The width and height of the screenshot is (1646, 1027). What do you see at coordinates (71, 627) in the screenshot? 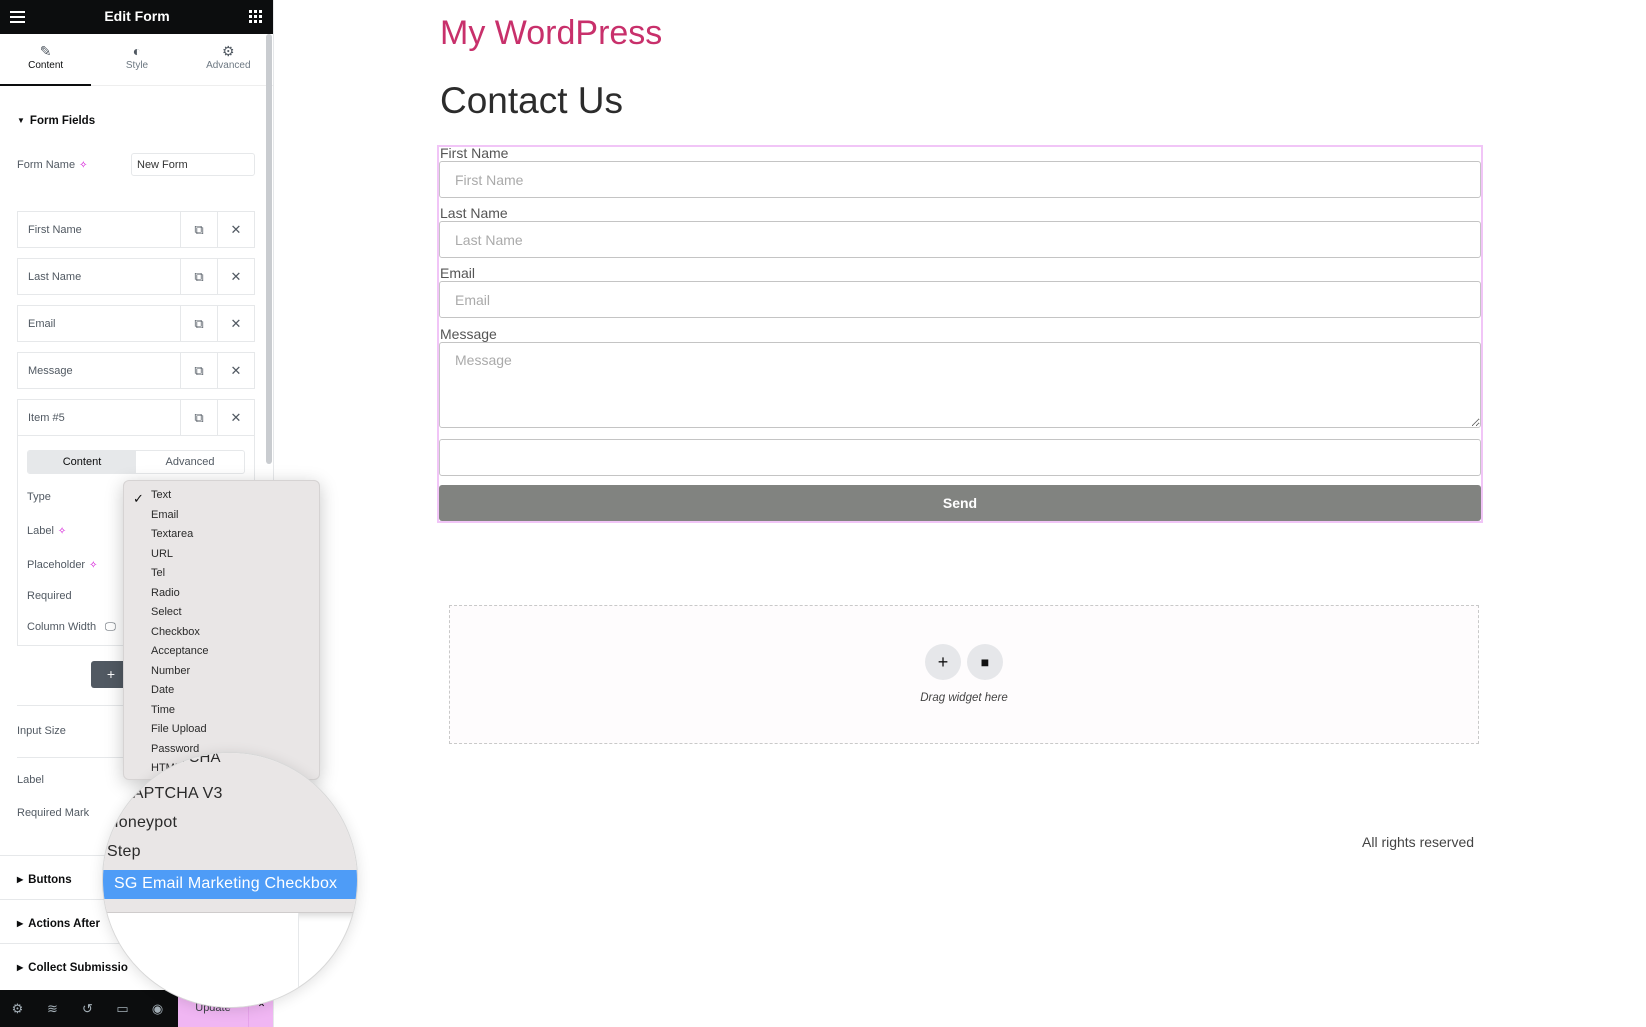
I see `column-width-label: Column Width 🖵` at bounding box center [71, 627].